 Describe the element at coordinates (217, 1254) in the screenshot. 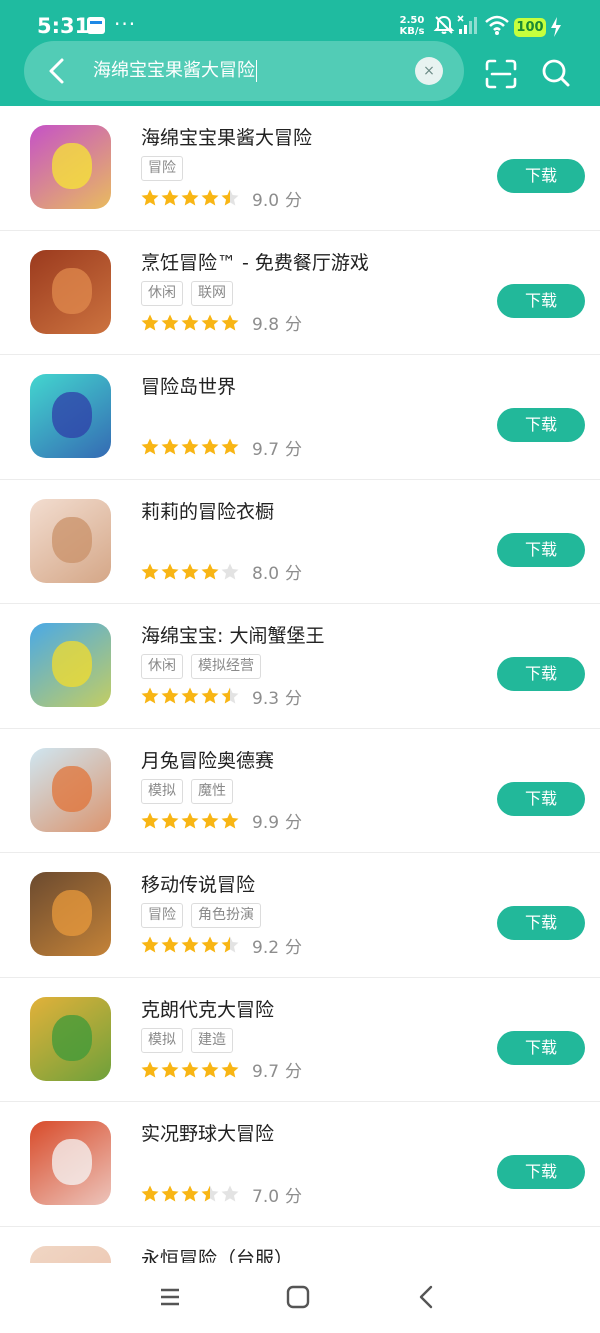

I see `app-name: 永恒冒险（台服）` at that location.